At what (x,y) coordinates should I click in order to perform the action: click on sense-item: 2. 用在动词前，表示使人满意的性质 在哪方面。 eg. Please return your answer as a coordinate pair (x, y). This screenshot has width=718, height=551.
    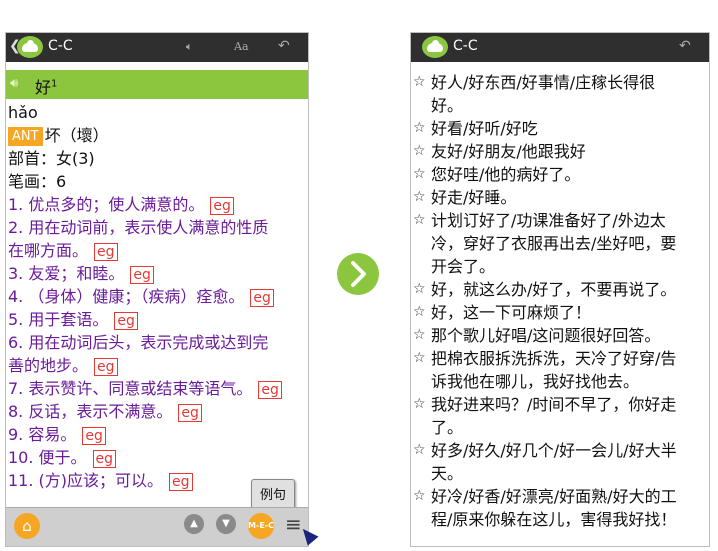
    Looking at the image, I should click on (138, 239).